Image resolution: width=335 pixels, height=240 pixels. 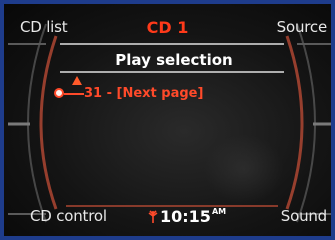 I want to click on status-clock: 10:15 AM, so click(x=187, y=216).